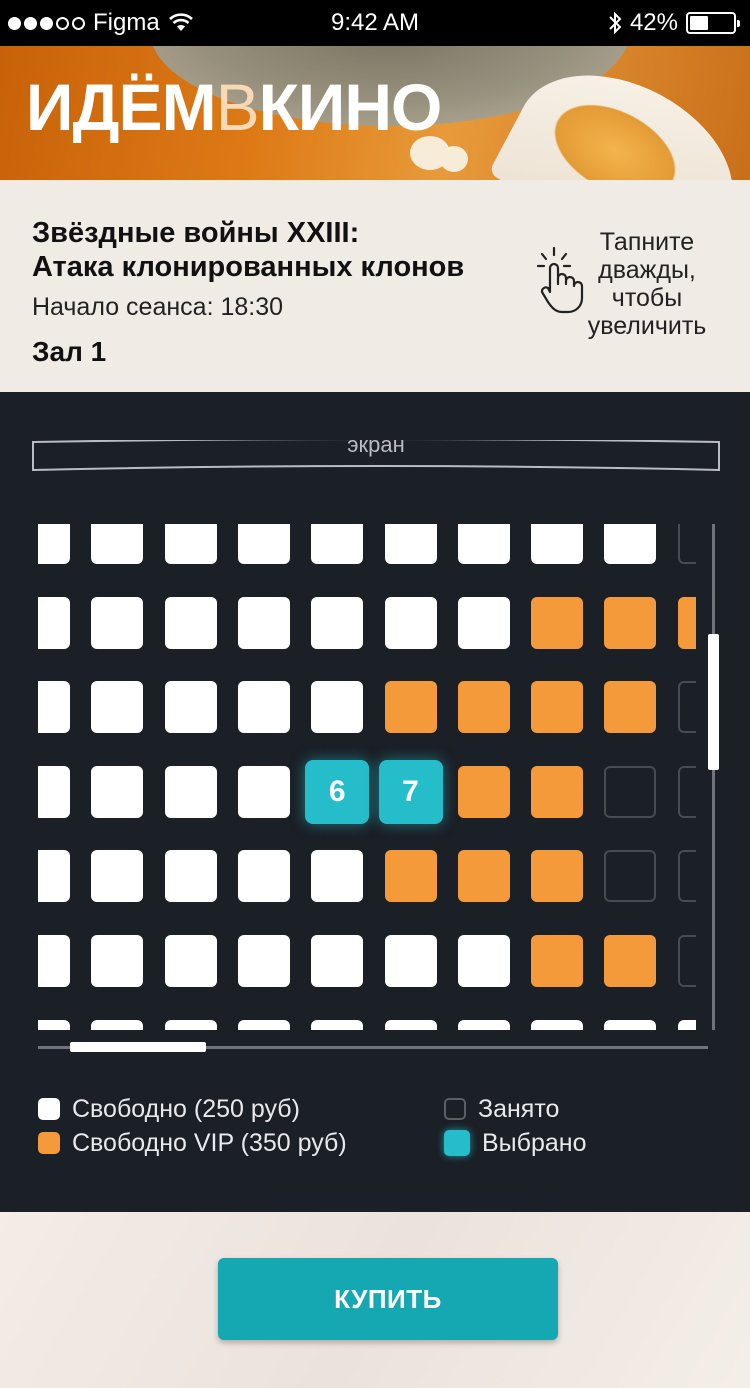  Describe the element at coordinates (375, 23) in the screenshot. I see `status-bar: Figma 9:42 AM 42%` at that location.